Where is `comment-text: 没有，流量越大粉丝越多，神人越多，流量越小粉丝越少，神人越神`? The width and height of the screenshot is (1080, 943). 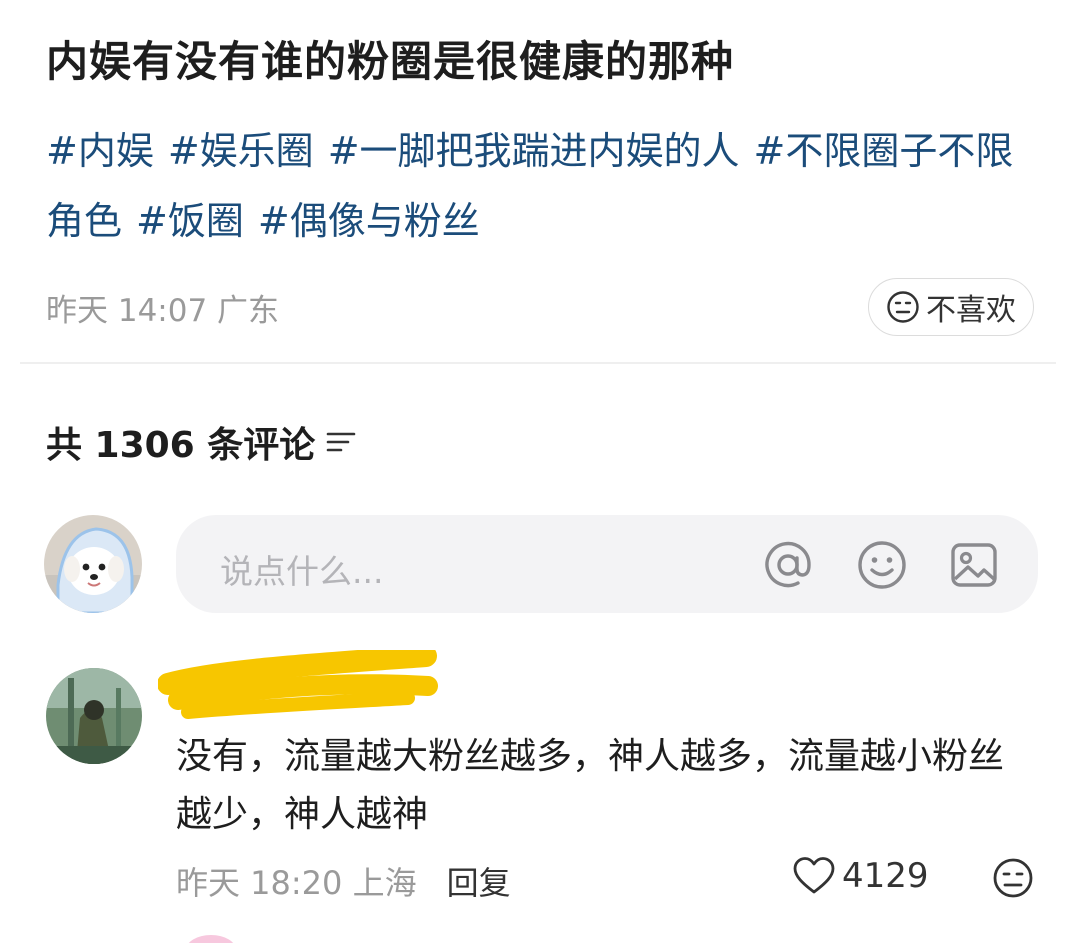 comment-text: 没有，流量越大粉丝越多，神人越多，流量越小粉丝越少，神人越神 is located at coordinates (590, 785).